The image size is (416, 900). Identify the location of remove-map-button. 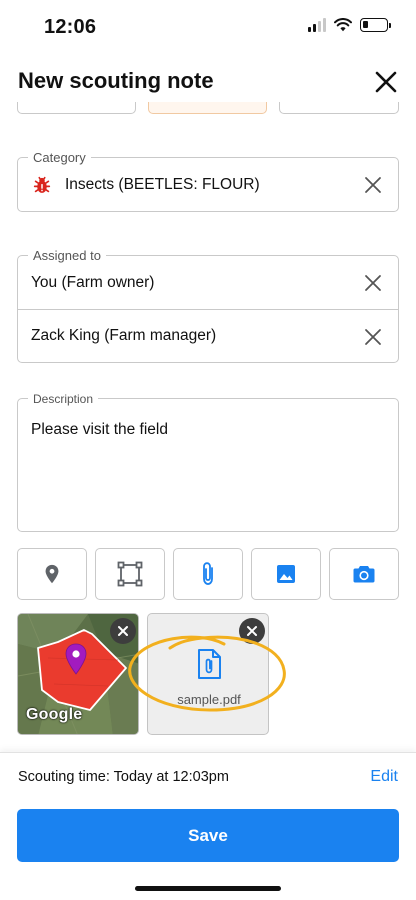
(123, 631).